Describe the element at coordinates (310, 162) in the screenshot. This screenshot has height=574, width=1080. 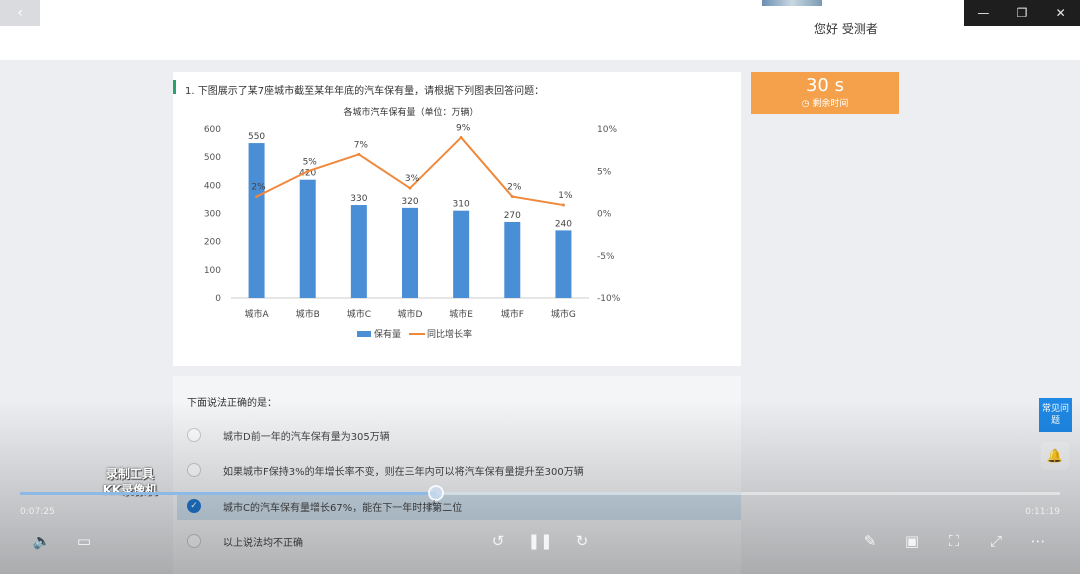
I see `growth-label: 5%` at that location.